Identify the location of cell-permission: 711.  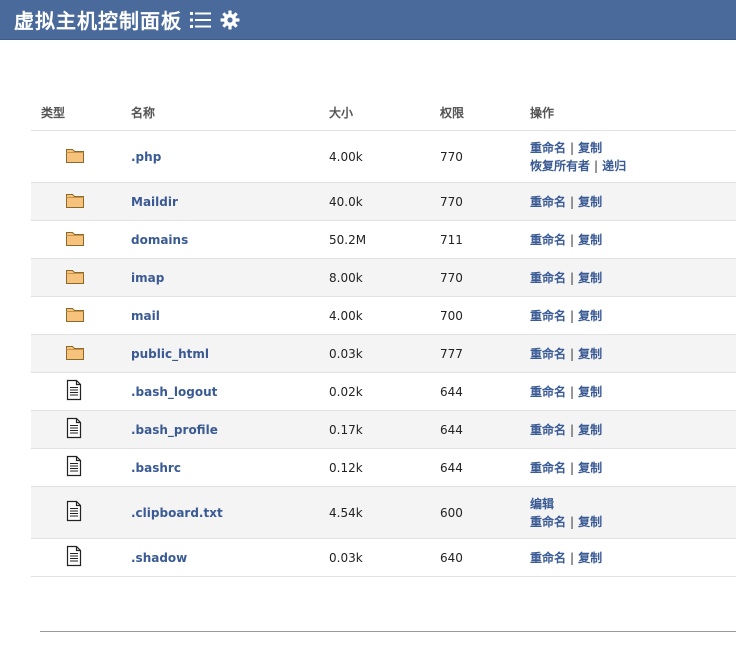
(475, 239).